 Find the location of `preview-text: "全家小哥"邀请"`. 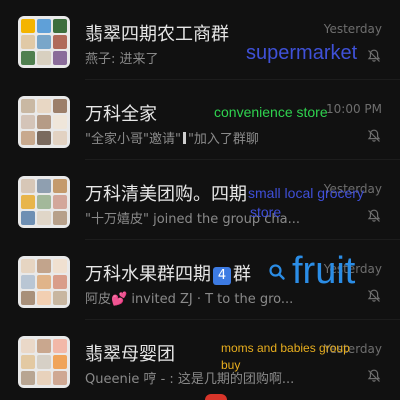

preview-text: "全家小哥"邀请" is located at coordinates (133, 139).